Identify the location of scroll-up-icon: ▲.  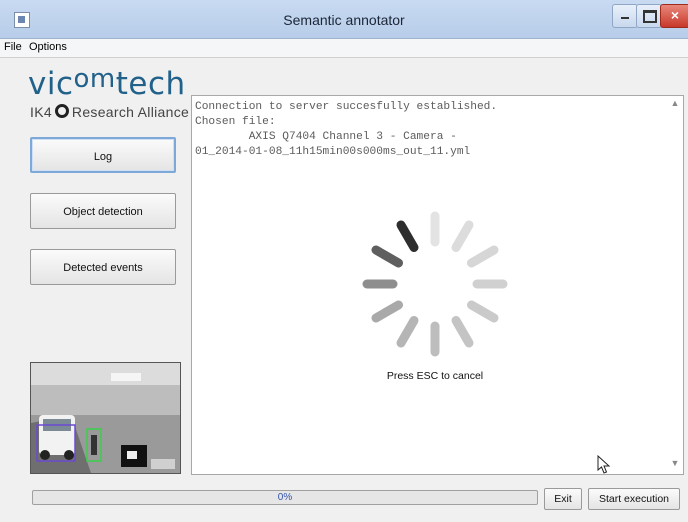
(675, 104).